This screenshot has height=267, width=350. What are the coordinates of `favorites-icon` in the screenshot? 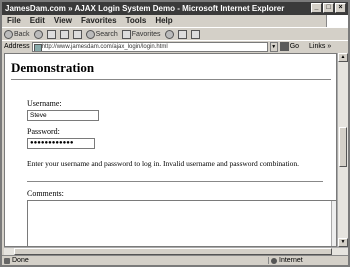 It's located at (126, 34).